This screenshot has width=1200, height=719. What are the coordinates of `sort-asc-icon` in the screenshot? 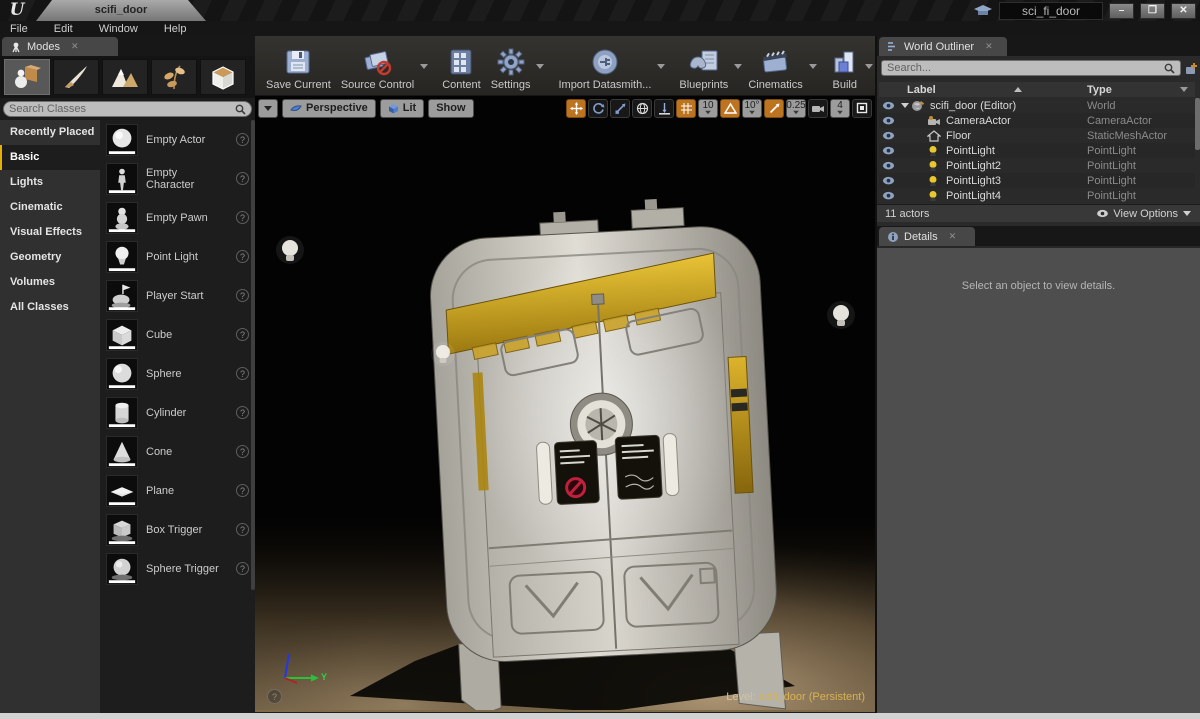 It's located at (1017, 89).